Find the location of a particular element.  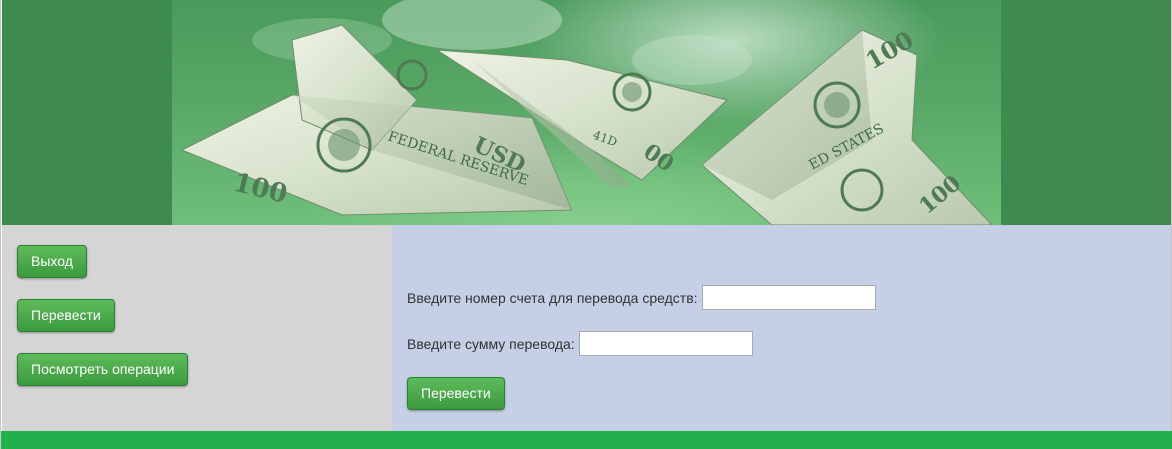

transfer-submit-button: Перевести is located at coordinates (456, 393).